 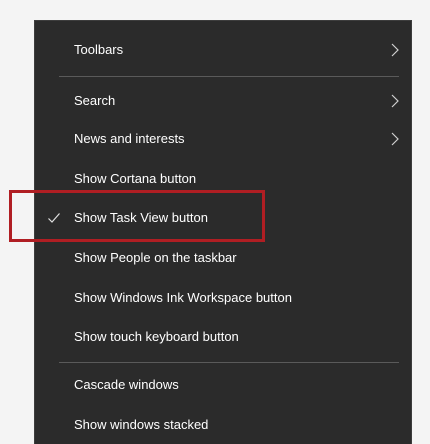 What do you see at coordinates (183, 297) in the screenshot?
I see `menu-item-label: Show Windows Ink Workspace button` at bounding box center [183, 297].